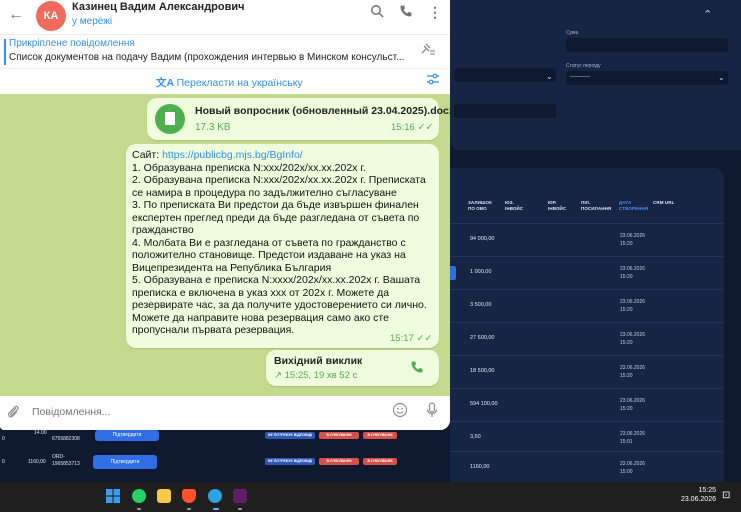  What do you see at coordinates (482, 338) in the screenshot?
I see `row-sum: 27 600,00` at bounding box center [482, 338].